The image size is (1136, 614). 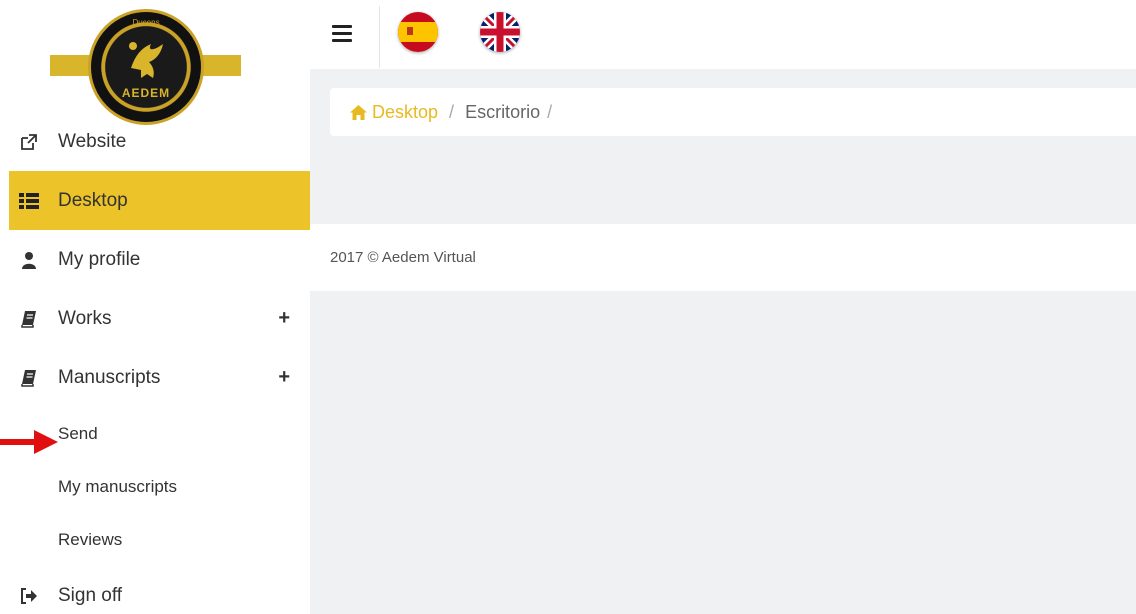 What do you see at coordinates (159, 259) in the screenshot?
I see `sidebar-item-my-profile: My profile` at bounding box center [159, 259].